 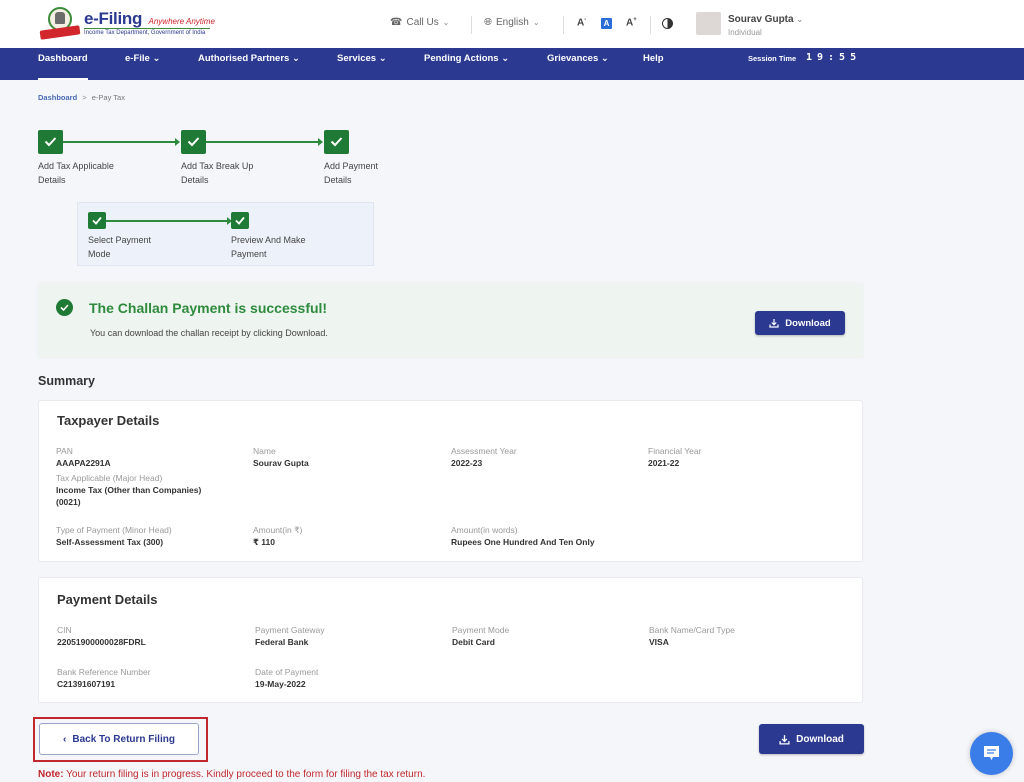 What do you see at coordinates (108, 97) in the screenshot?
I see `breadcrumb-current: e-Pay Tax` at bounding box center [108, 97].